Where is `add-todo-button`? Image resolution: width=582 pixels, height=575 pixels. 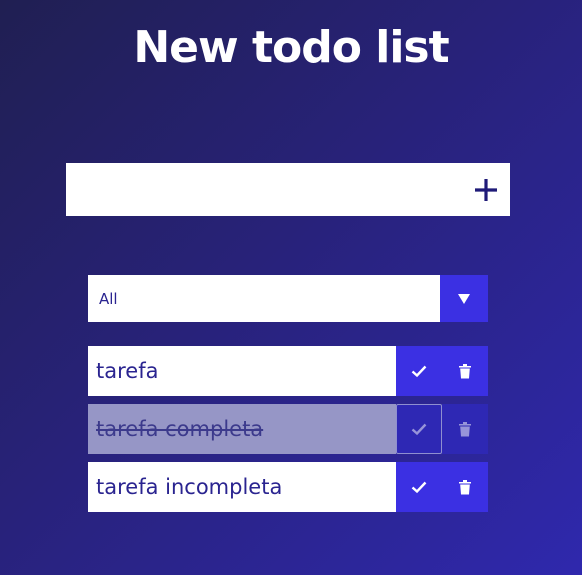 add-todo-button is located at coordinates (486, 189).